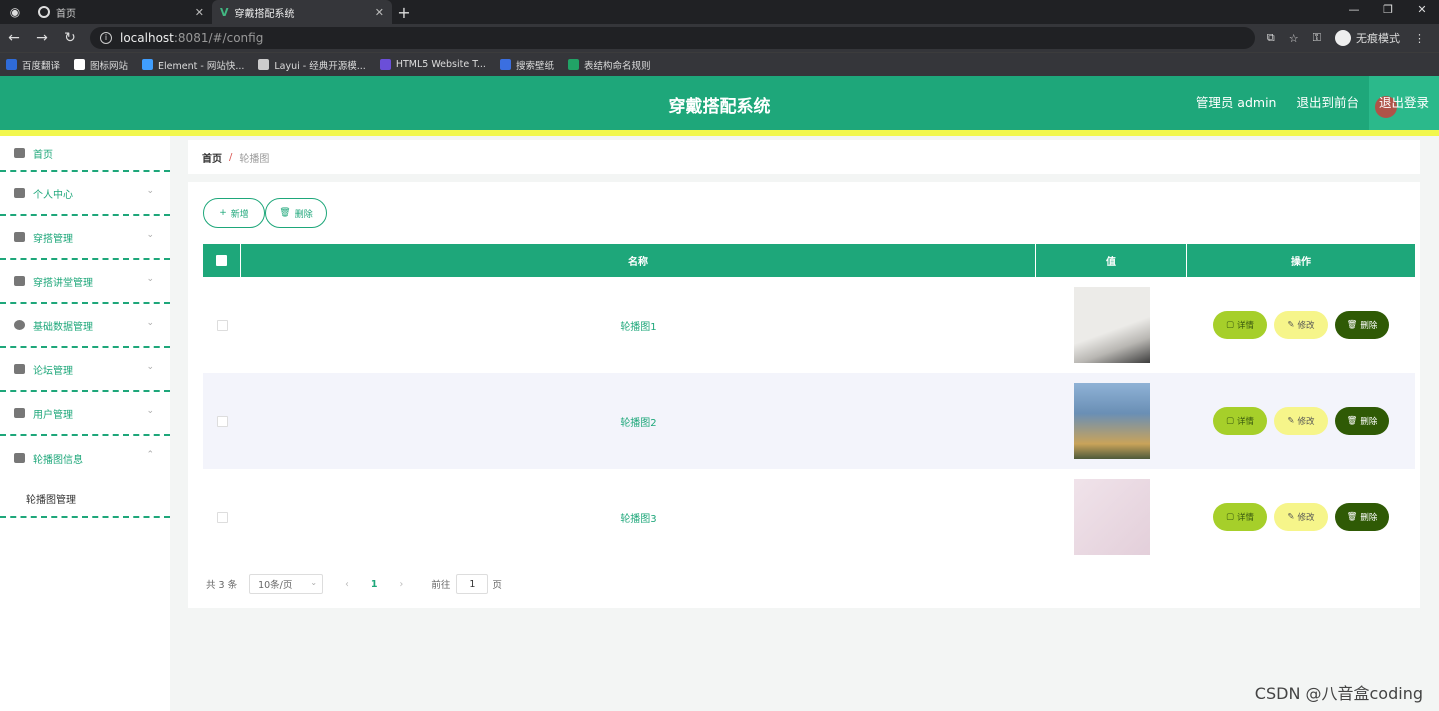 The image size is (1439, 711). I want to click on minimize-icon: —, so click(1354, 12).